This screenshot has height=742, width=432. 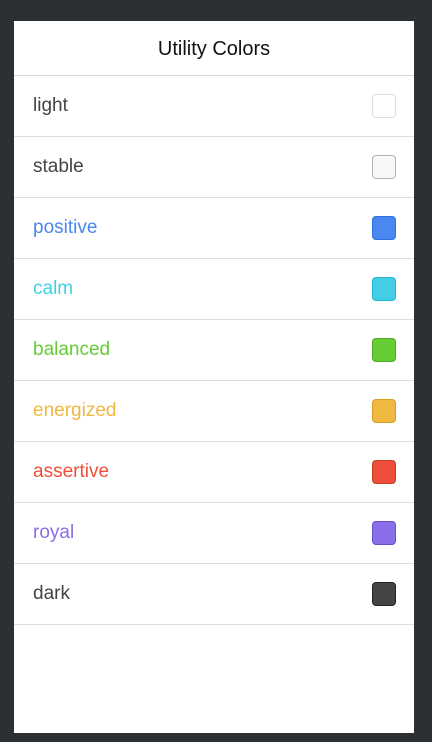 What do you see at coordinates (214, 472) in the screenshot?
I see `list-item-assertive: assertive` at bounding box center [214, 472].